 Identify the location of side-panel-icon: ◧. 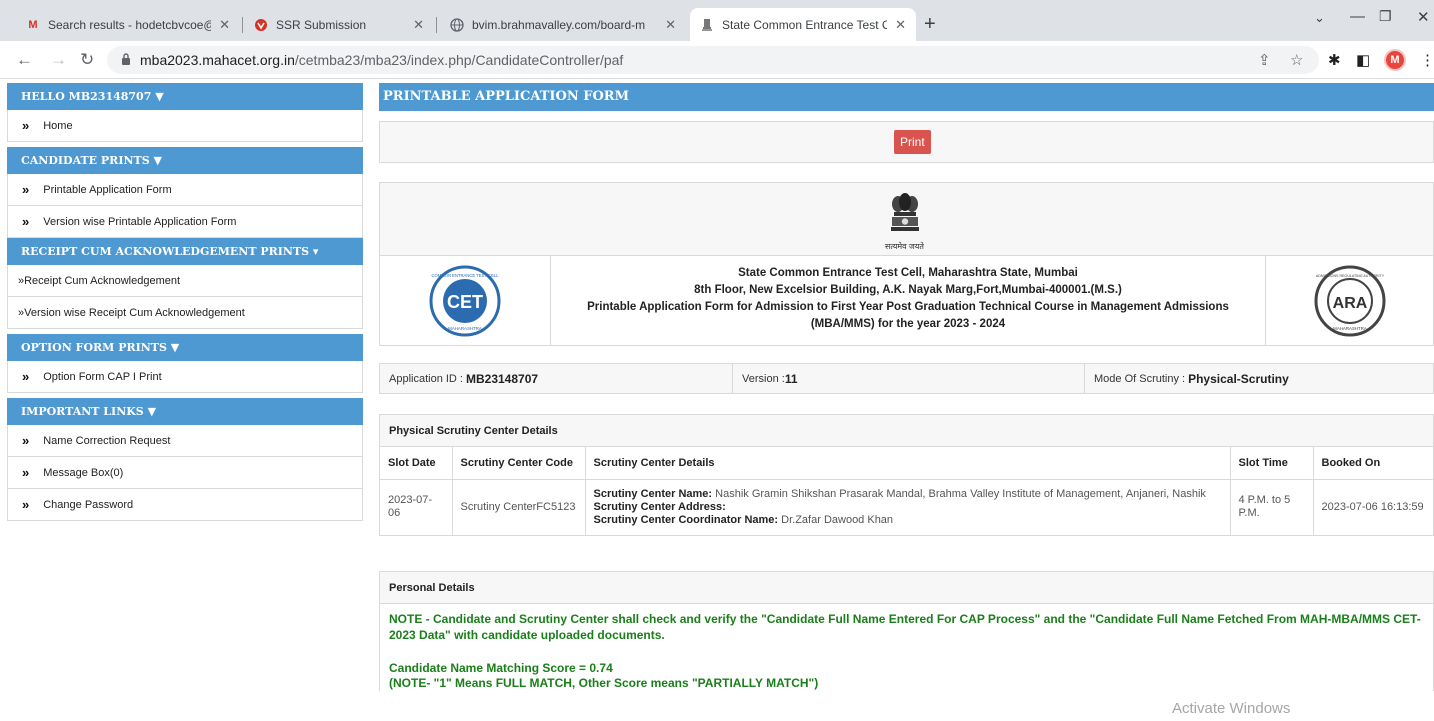
(1363, 60).